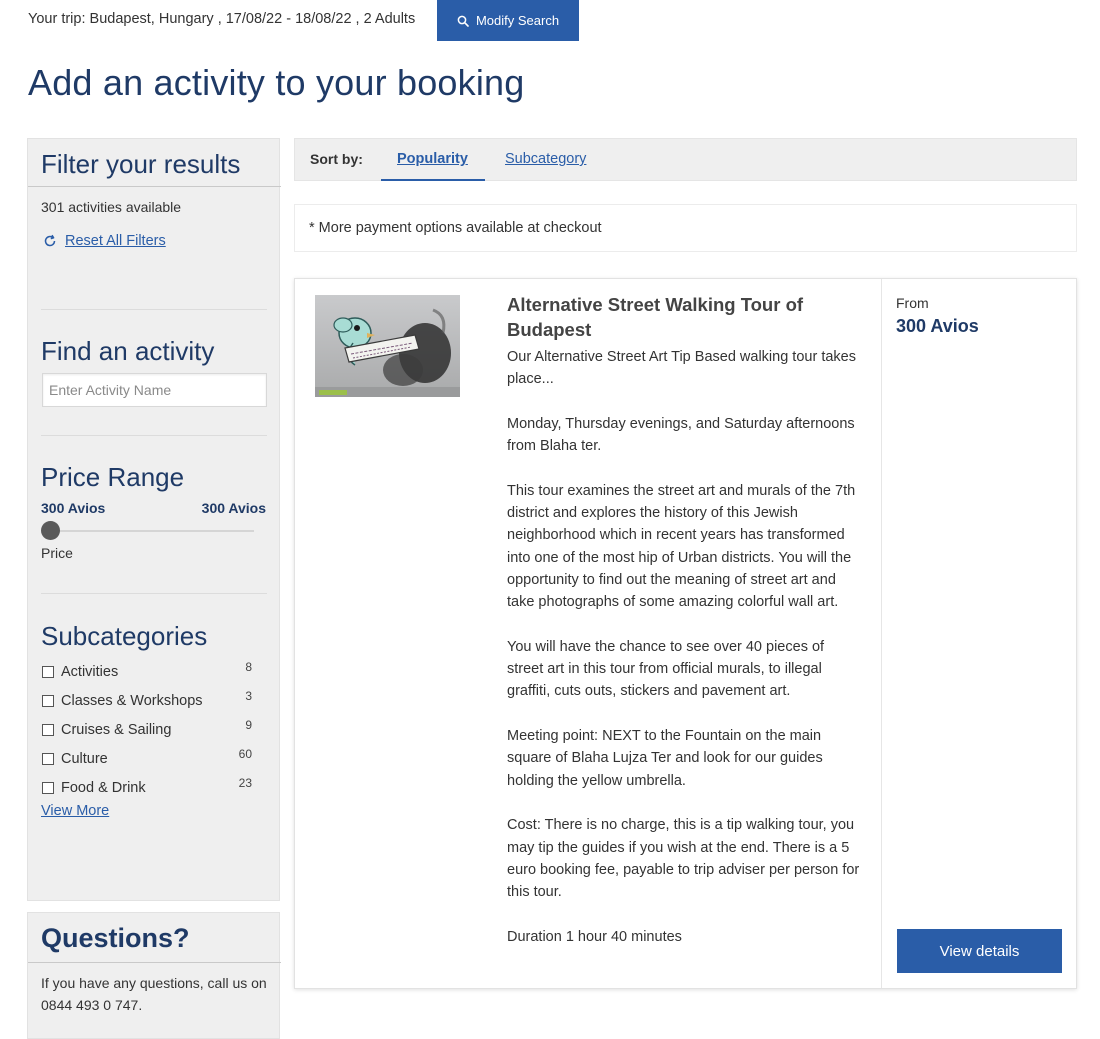 This screenshot has height=1039, width=1100. I want to click on reset-filters-link: Reset All Filters, so click(104, 241).